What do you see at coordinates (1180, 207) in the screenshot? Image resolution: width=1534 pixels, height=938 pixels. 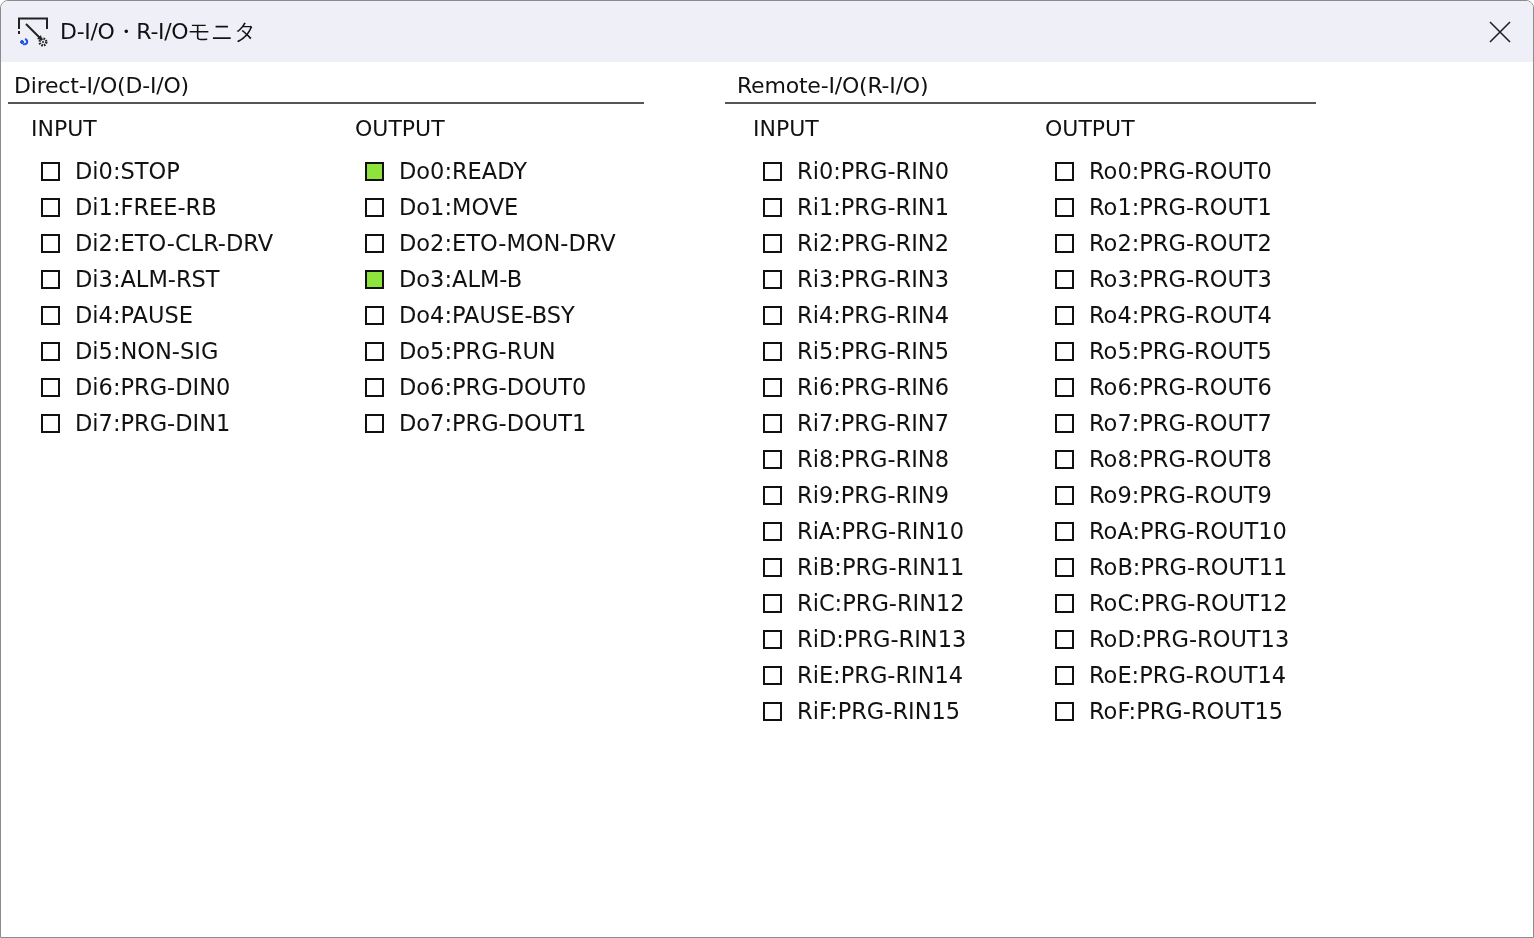 I see `signal-label: Ro1:PRG-ROUT1` at bounding box center [1180, 207].